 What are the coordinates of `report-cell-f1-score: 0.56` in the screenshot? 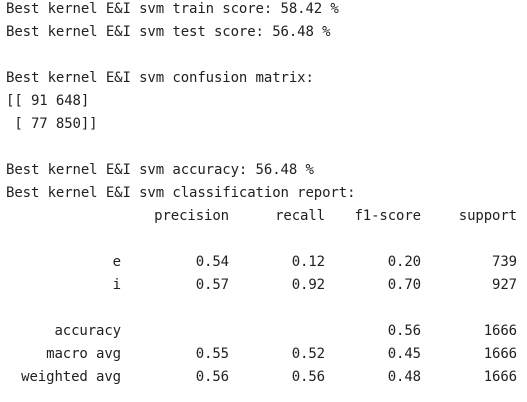 It's located at (404, 331).